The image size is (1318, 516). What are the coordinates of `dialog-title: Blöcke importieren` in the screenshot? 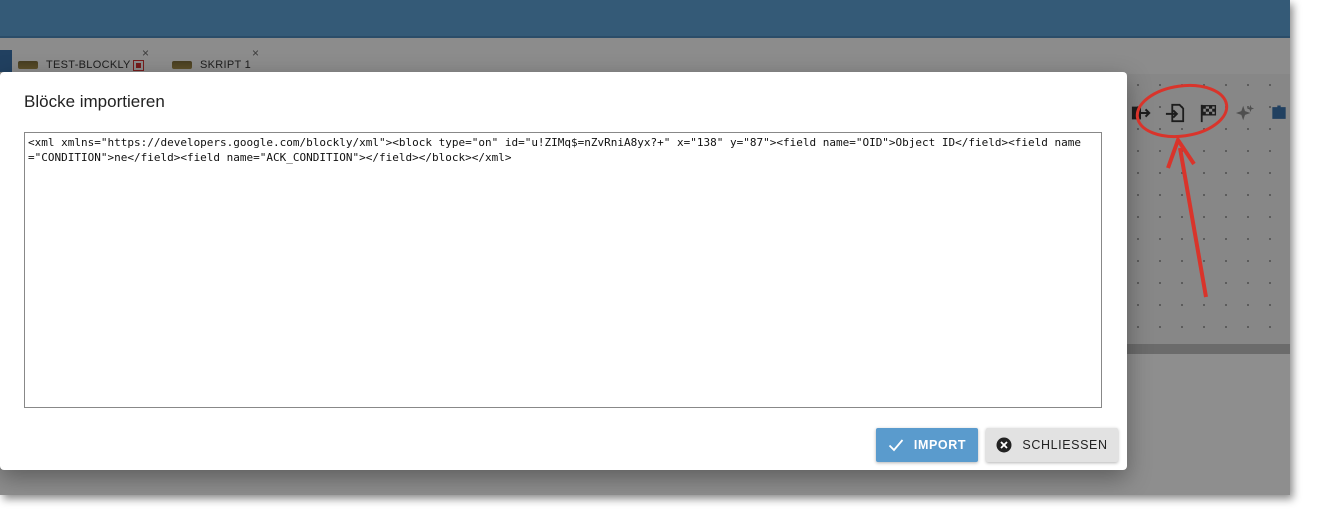 It's located at (94, 101).